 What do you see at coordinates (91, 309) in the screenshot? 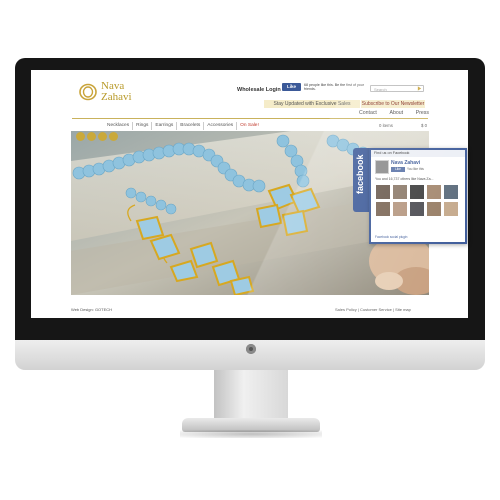
I see `footer-credit: Web Design: GOTECH` at bounding box center [91, 309].